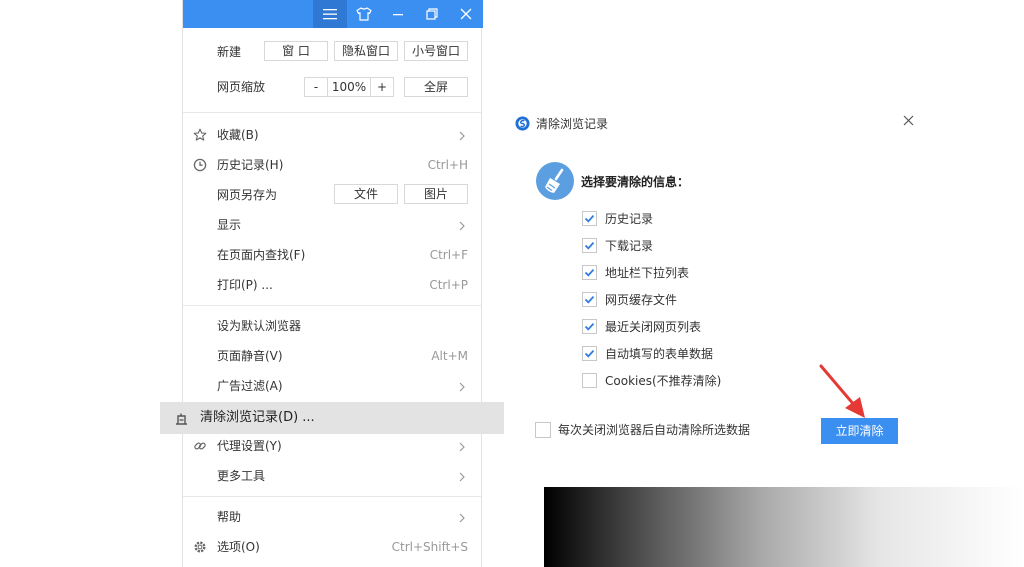  What do you see at coordinates (447, 165) in the screenshot?
I see `menu-item-shortcut: Ctrl+H` at bounding box center [447, 165].